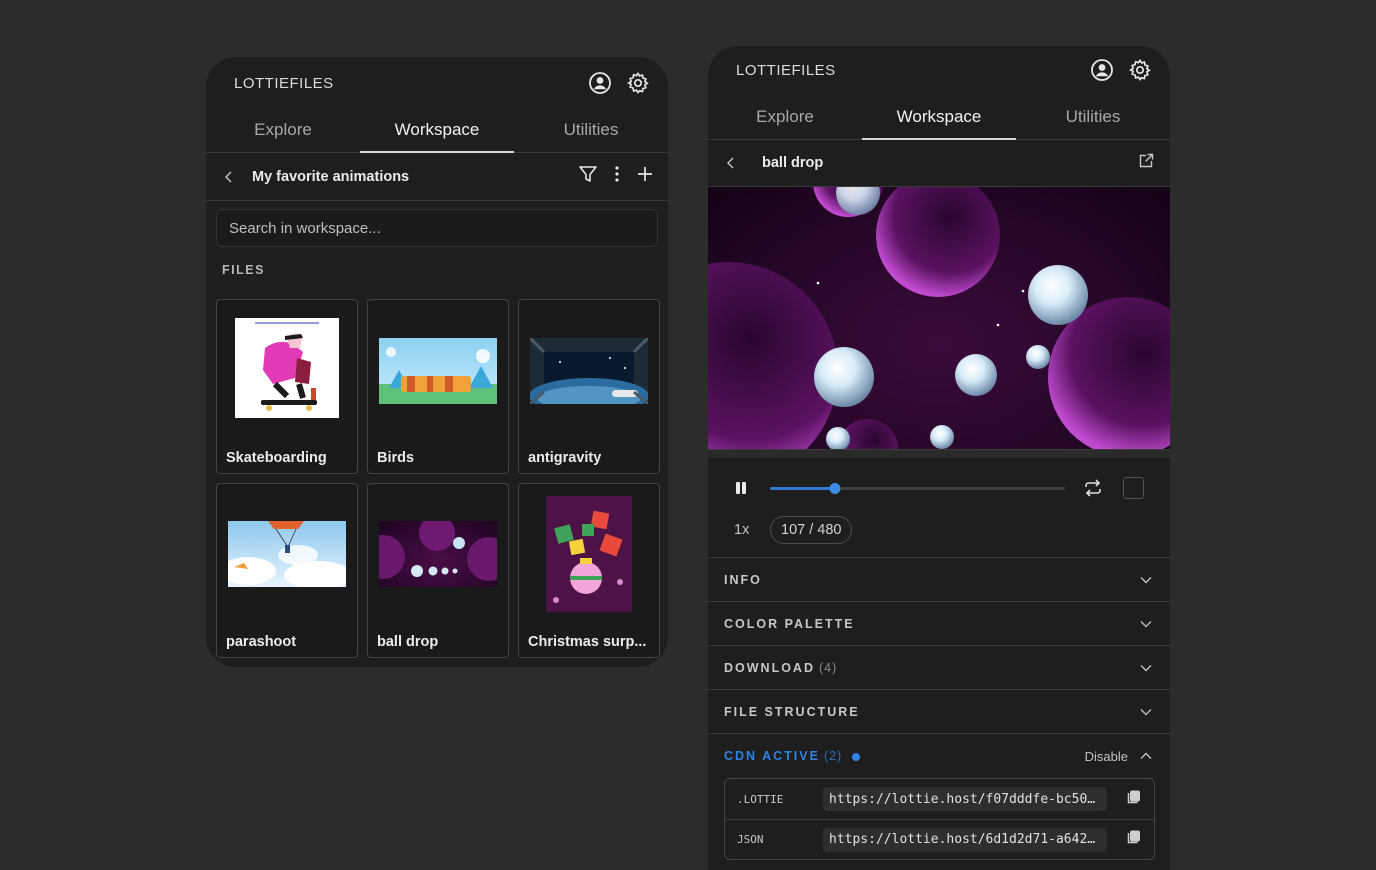  I want to click on skateboarding-thumbnail, so click(287, 368).